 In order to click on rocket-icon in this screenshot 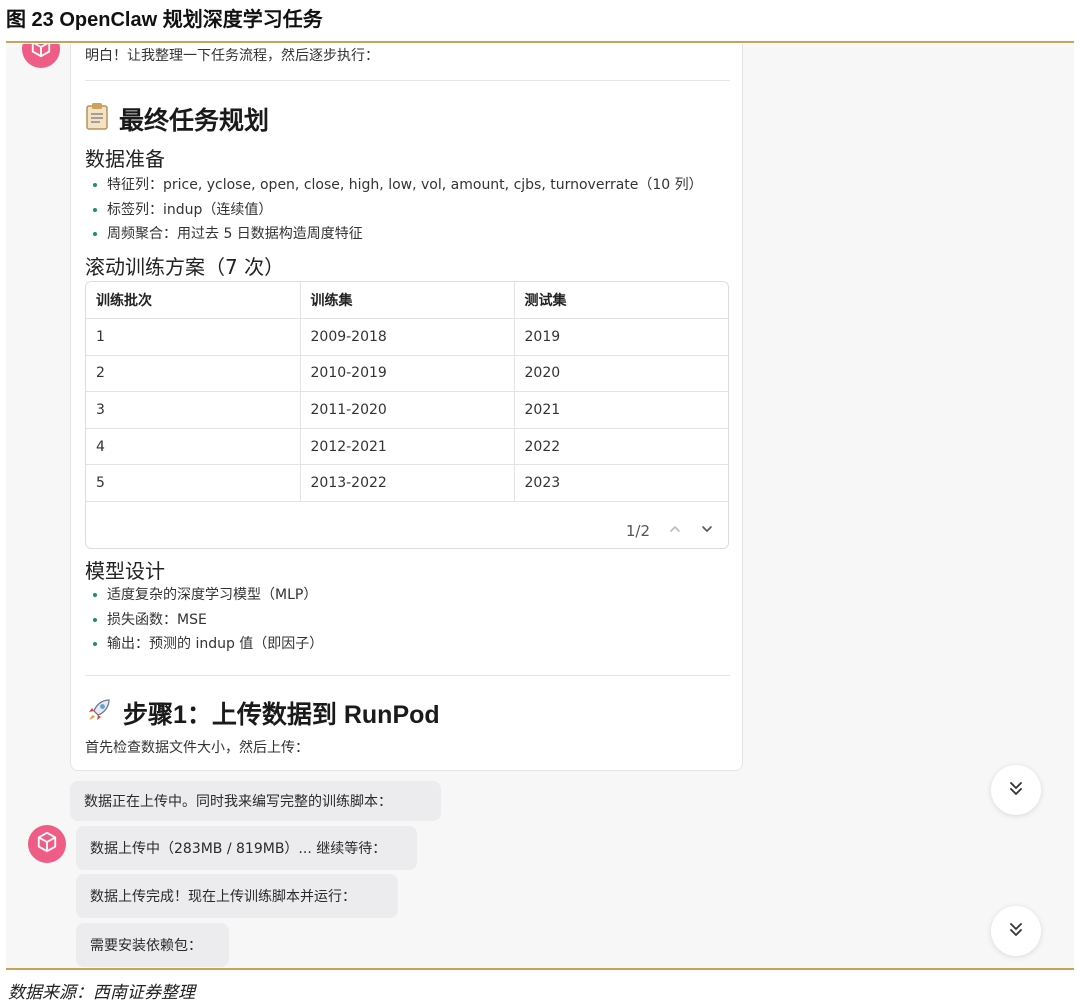, I will do `click(99, 713)`.